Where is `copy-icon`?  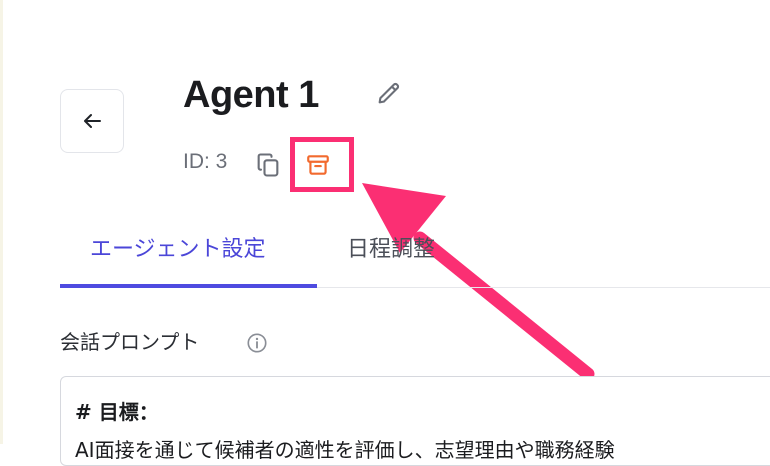 copy-icon is located at coordinates (268, 165).